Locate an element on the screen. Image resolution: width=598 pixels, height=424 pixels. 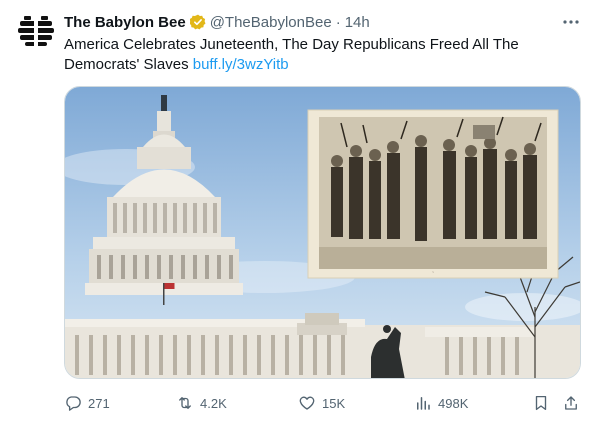
reply-button: 271 is located at coordinates (87, 403).